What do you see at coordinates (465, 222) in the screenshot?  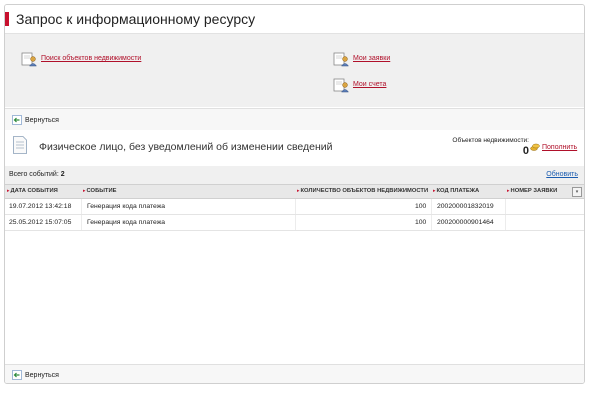 I see `cell-payment-code: 200200000901464` at bounding box center [465, 222].